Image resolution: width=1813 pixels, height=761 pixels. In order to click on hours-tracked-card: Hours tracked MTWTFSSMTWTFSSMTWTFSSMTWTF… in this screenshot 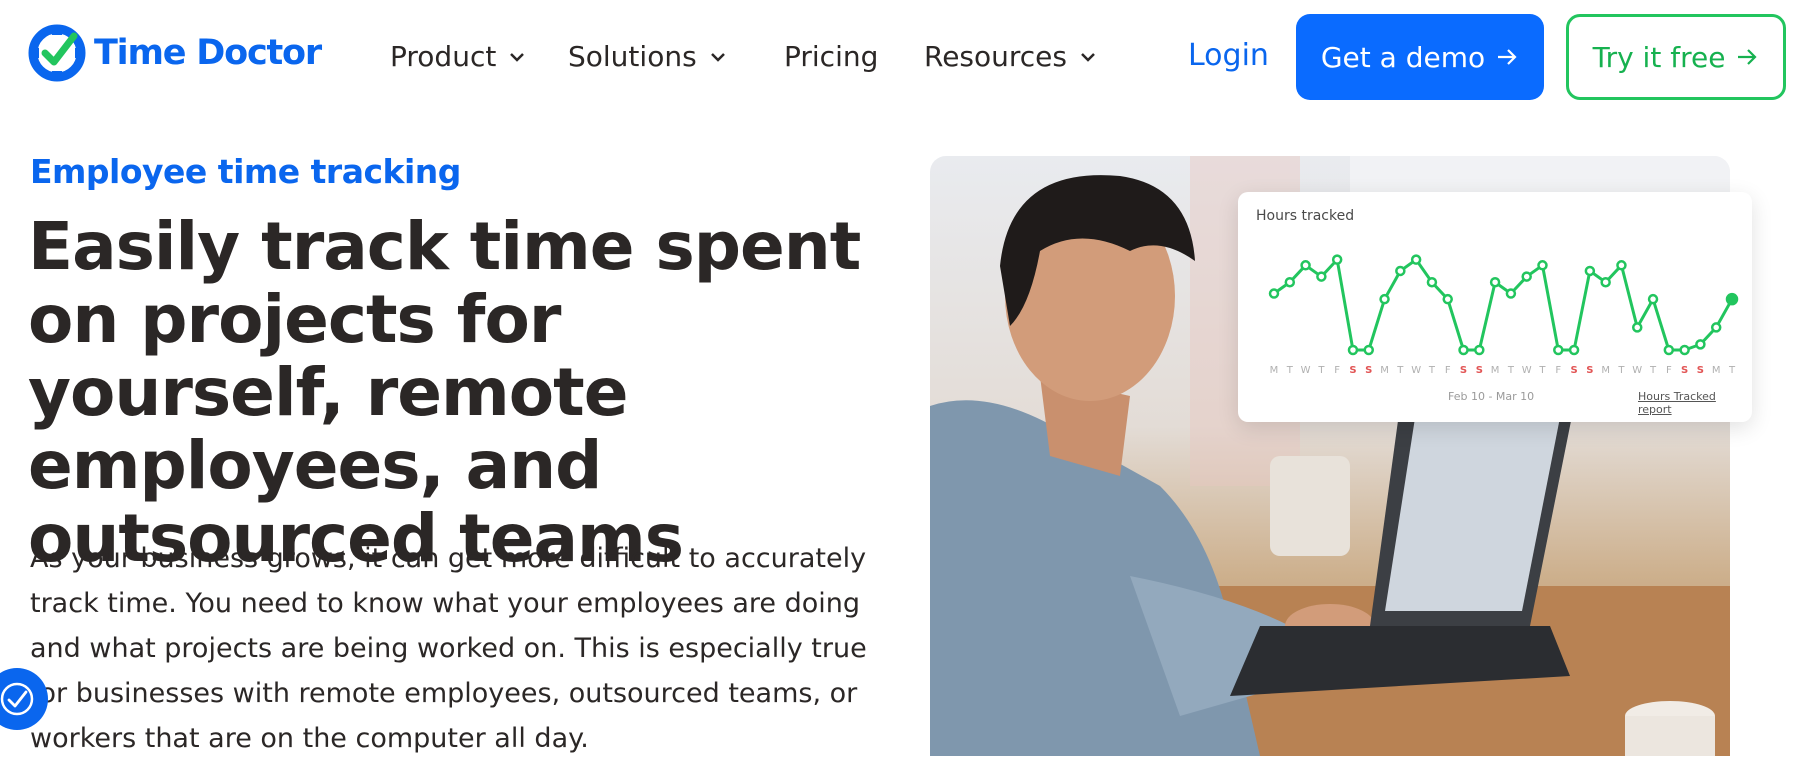, I will do `click(1495, 307)`.